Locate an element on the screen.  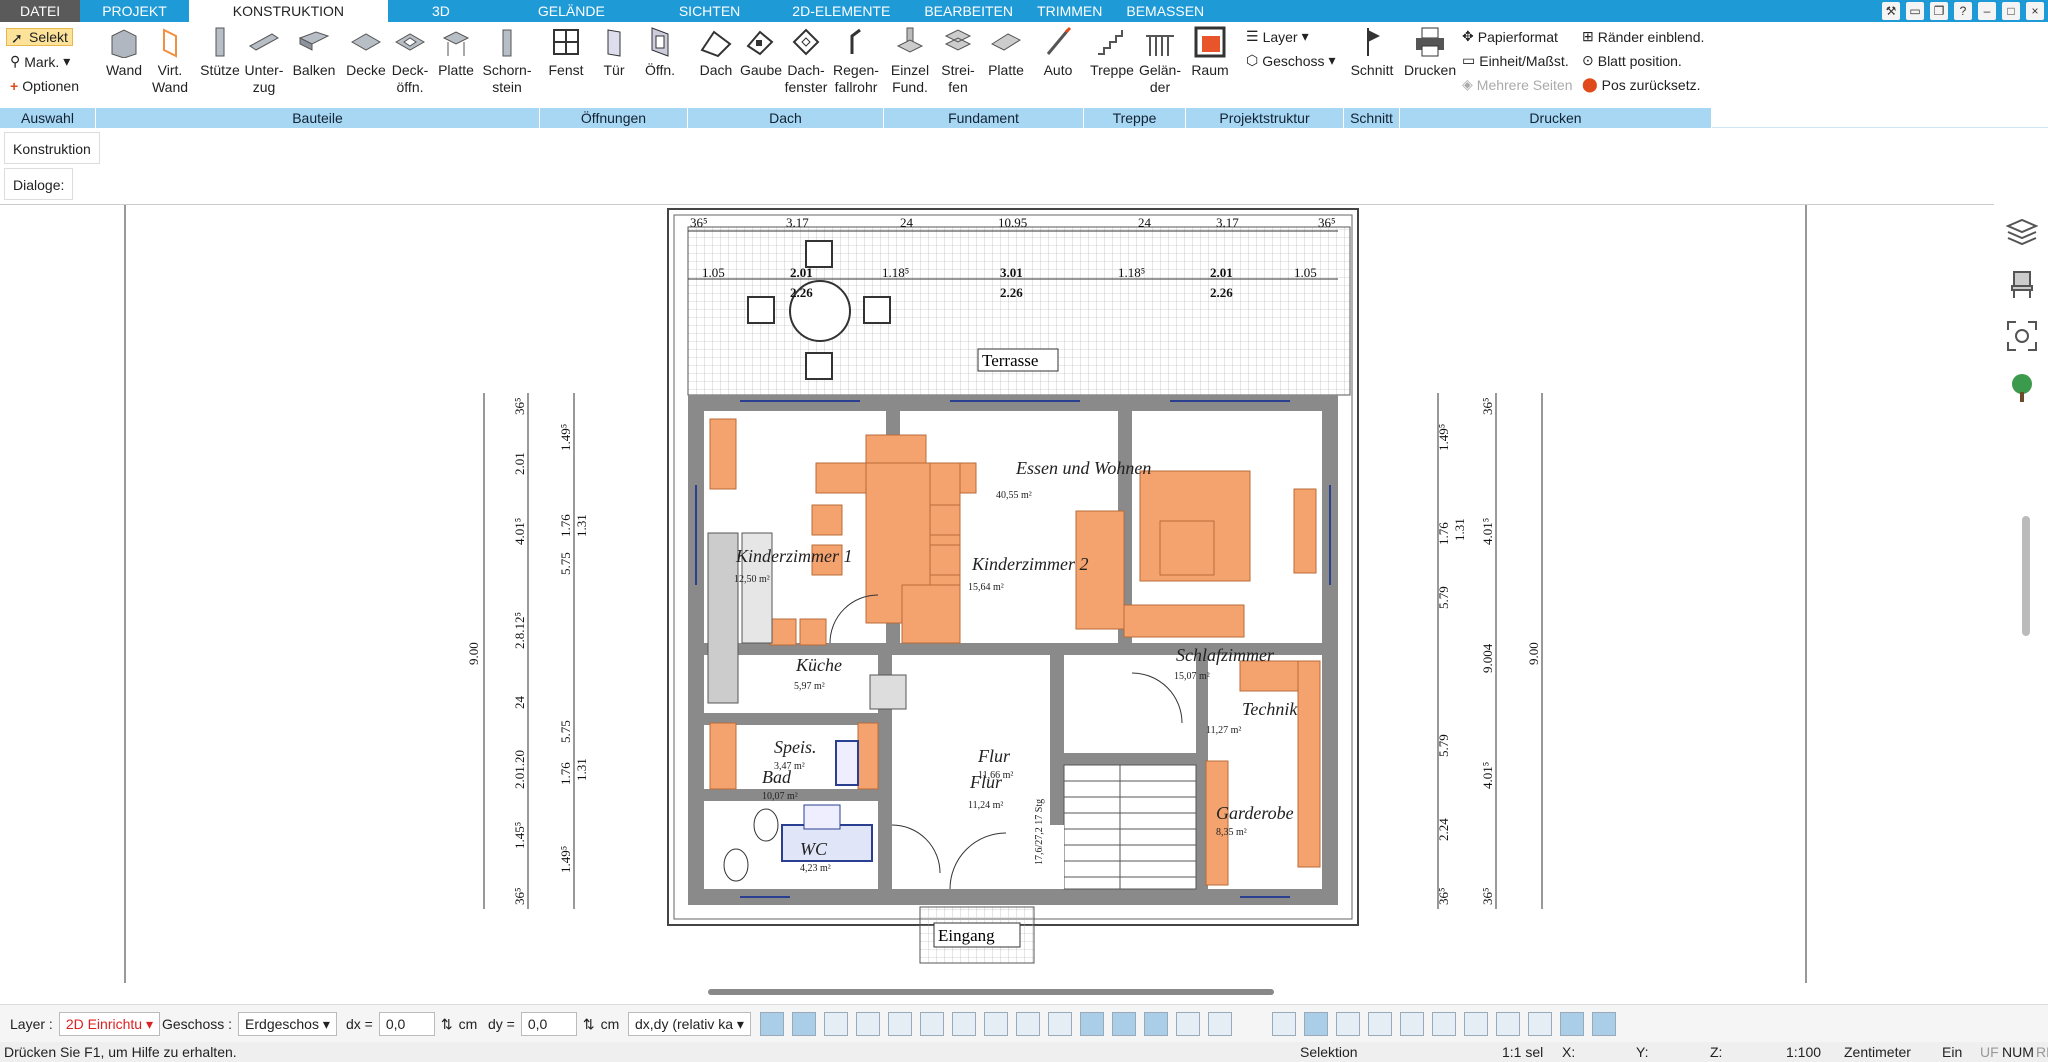
hatch-icon is located at coordinates (772, 1024).